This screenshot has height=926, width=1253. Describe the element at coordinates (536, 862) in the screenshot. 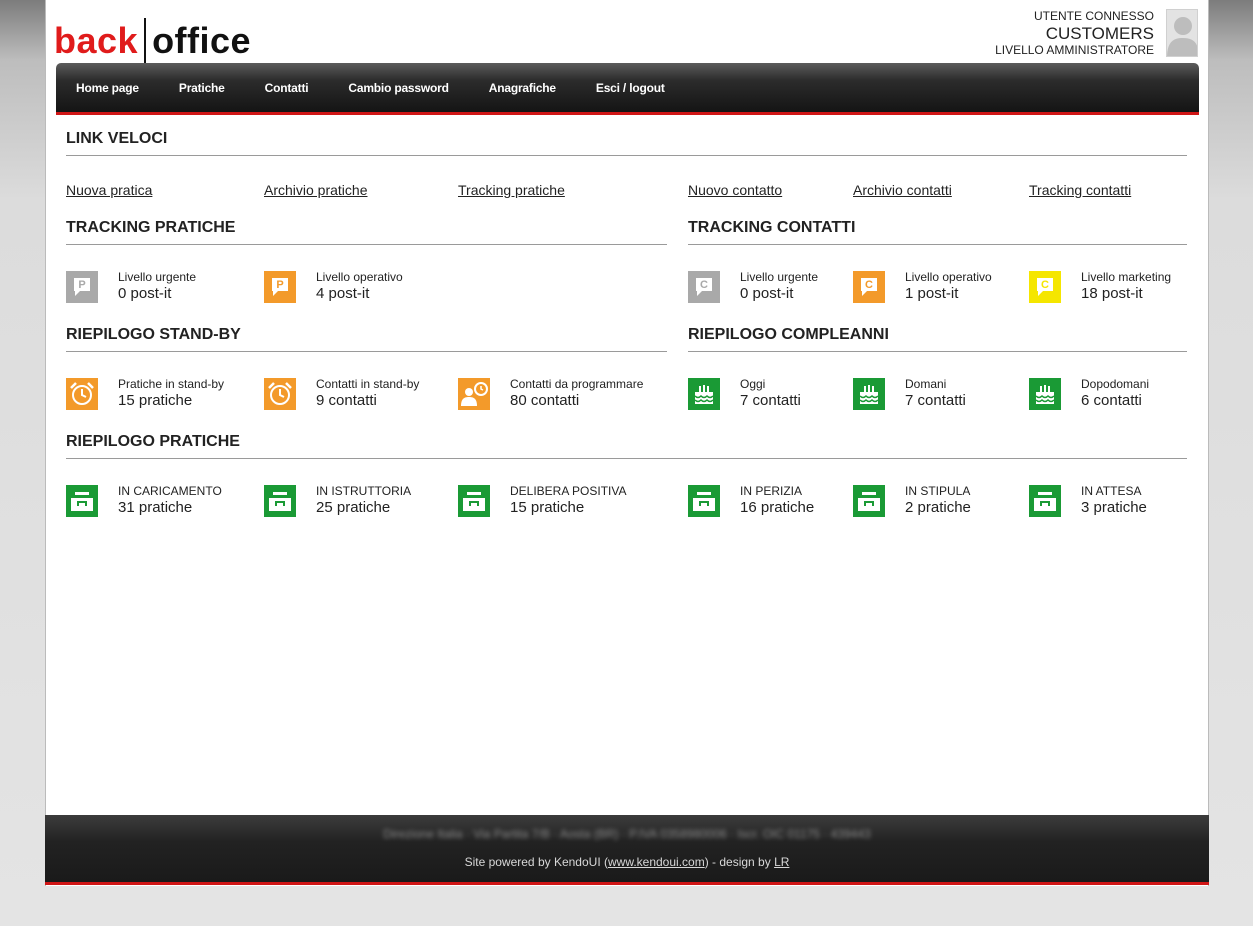

I see `footer-credits-prefix: Site powered by KendoUI (` at that location.